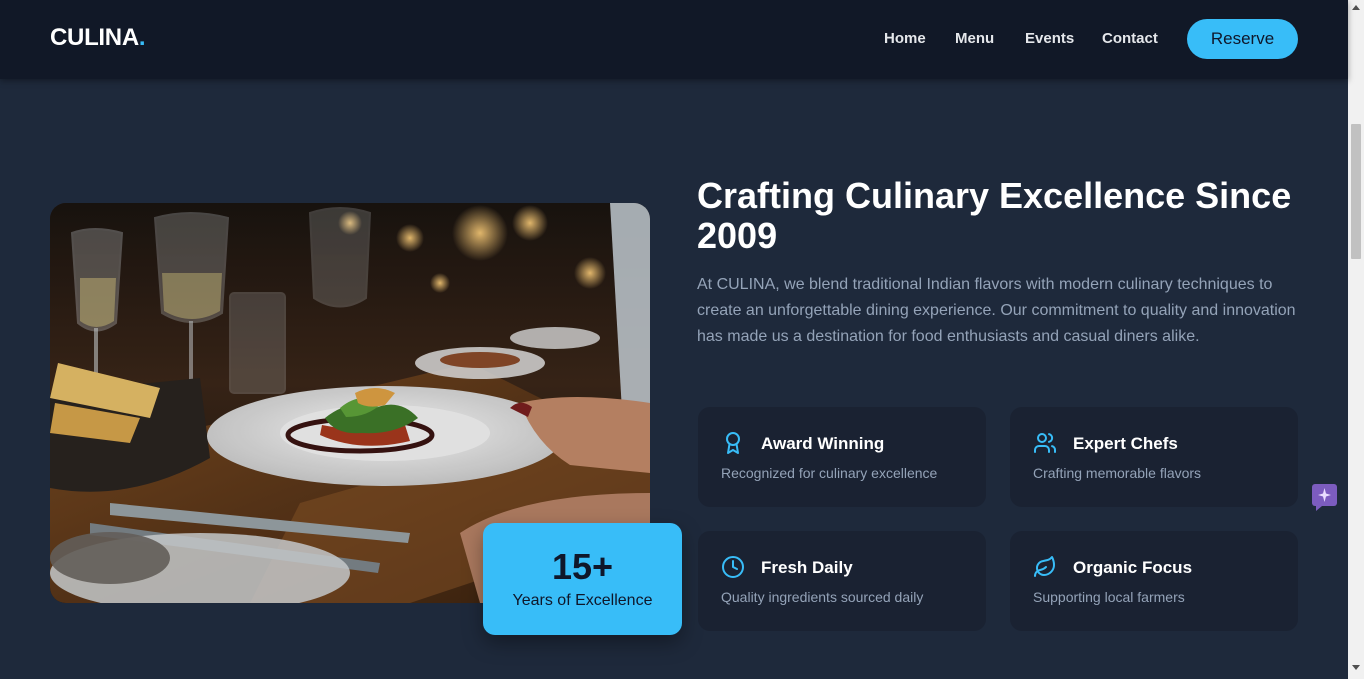  Describe the element at coordinates (733, 567) in the screenshot. I see `clock-icon` at that location.